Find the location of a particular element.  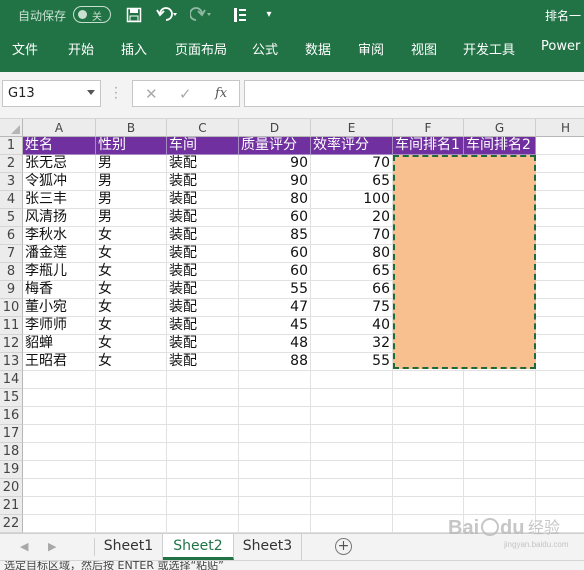

cell: 李秋水 is located at coordinates (59, 236).